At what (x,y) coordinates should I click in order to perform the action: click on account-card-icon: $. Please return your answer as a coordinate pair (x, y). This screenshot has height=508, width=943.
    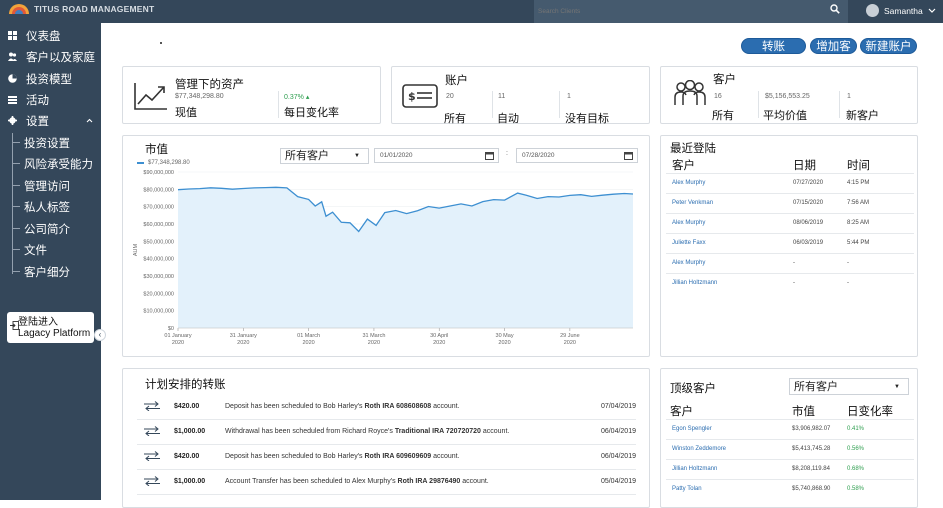
    Looking at the image, I should click on (420, 96).